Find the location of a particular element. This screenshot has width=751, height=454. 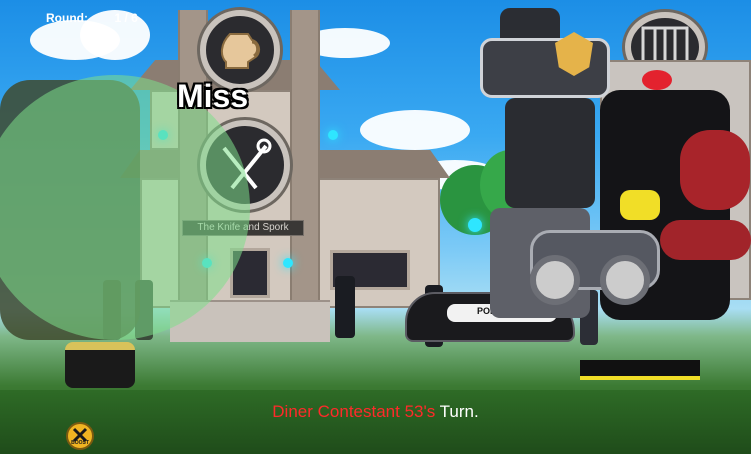

cloud is located at coordinates (415, 130).